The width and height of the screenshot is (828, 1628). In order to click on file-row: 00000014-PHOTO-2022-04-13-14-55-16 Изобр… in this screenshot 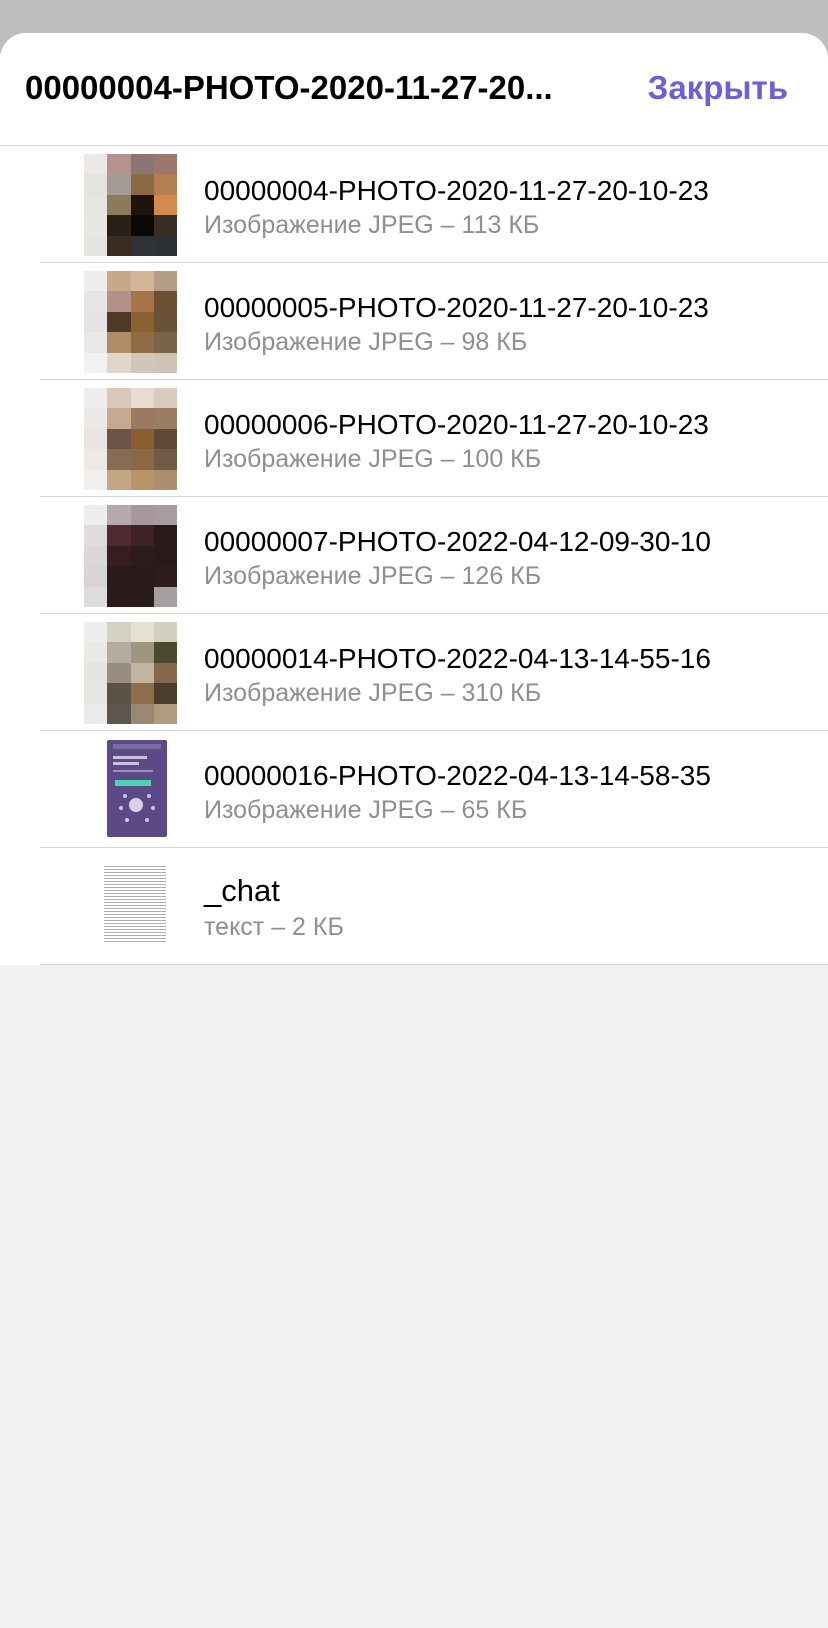, I will do `click(414, 672)`.